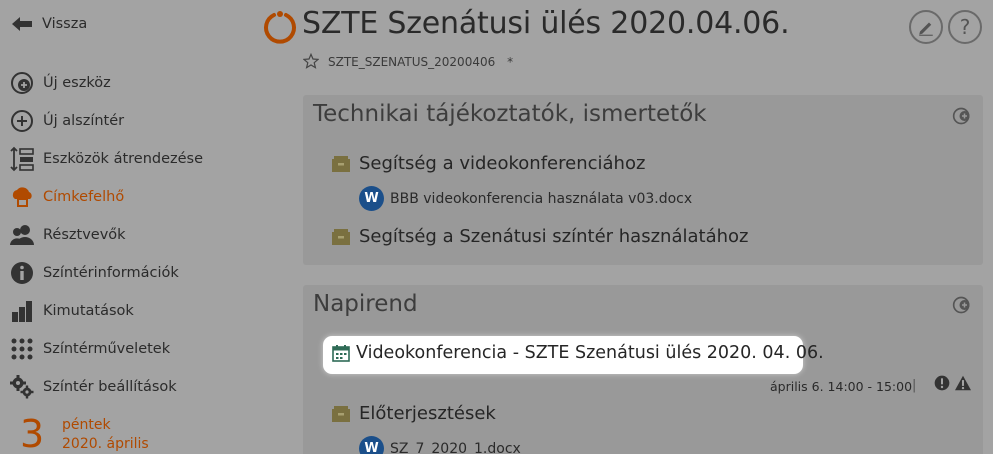 Image resolution: width=993 pixels, height=454 pixels. What do you see at coordinates (22, 121) in the screenshot?
I see `plus-circle-outline-icon` at bounding box center [22, 121].